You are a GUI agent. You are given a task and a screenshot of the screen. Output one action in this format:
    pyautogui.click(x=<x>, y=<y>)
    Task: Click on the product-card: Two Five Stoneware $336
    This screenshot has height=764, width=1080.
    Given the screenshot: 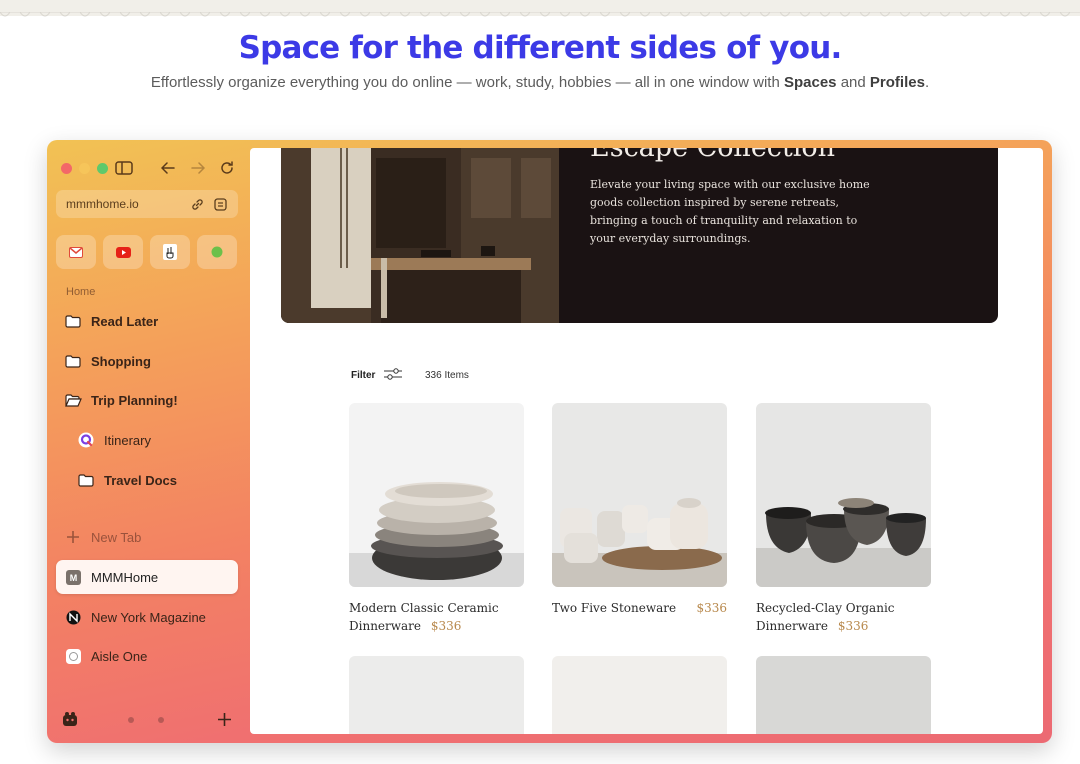 What is the action you would take?
    pyautogui.click(x=639, y=510)
    